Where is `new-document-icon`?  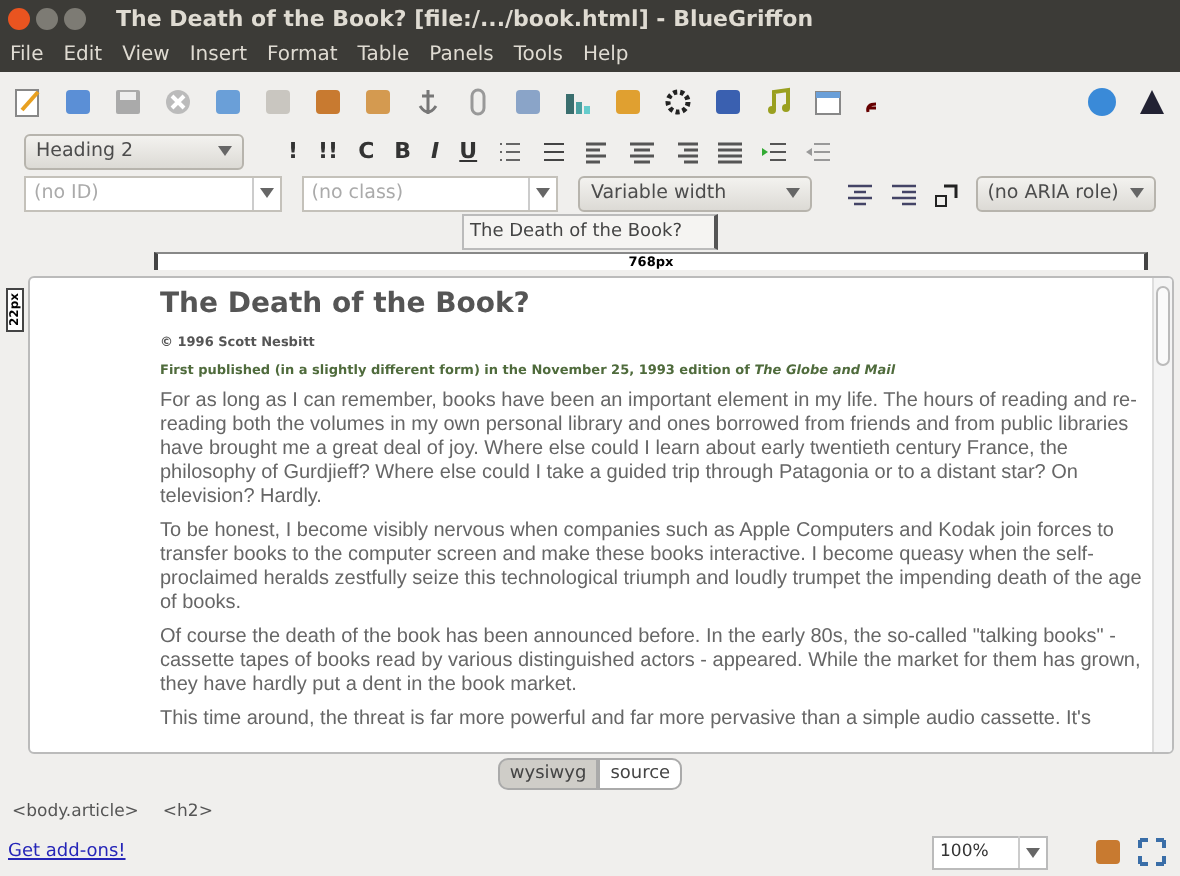
new-document-icon is located at coordinates (28, 101).